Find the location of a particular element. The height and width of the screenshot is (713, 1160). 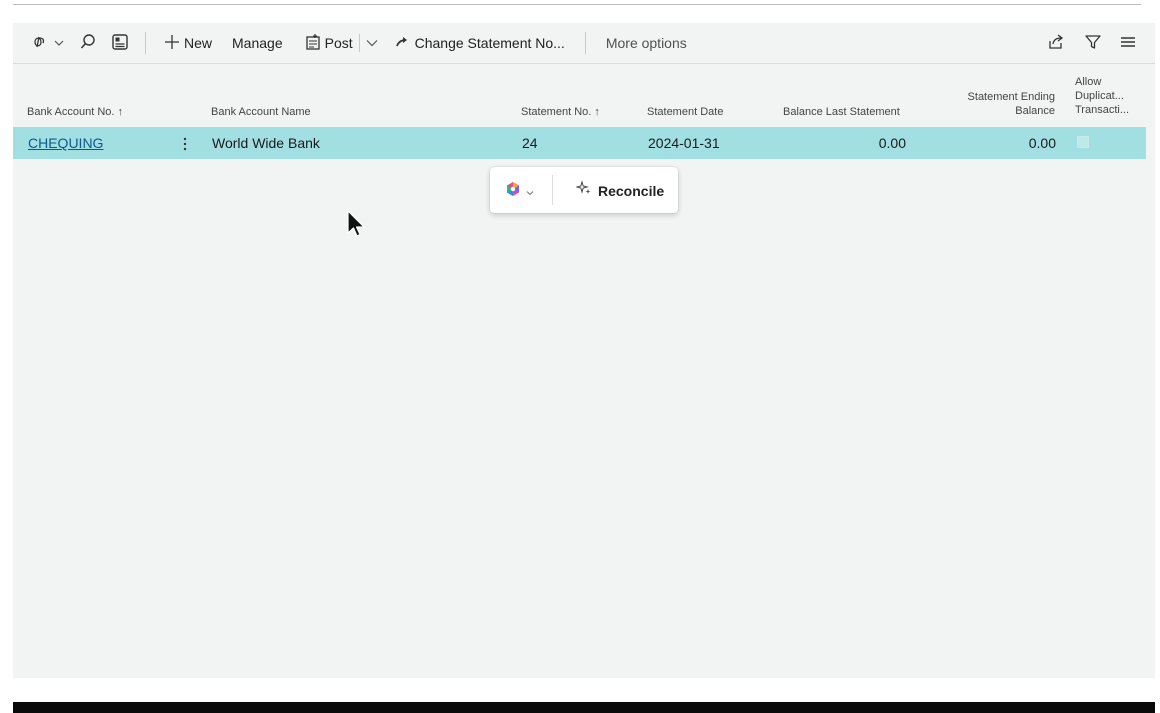

sparkle-icon is located at coordinates (583, 190).